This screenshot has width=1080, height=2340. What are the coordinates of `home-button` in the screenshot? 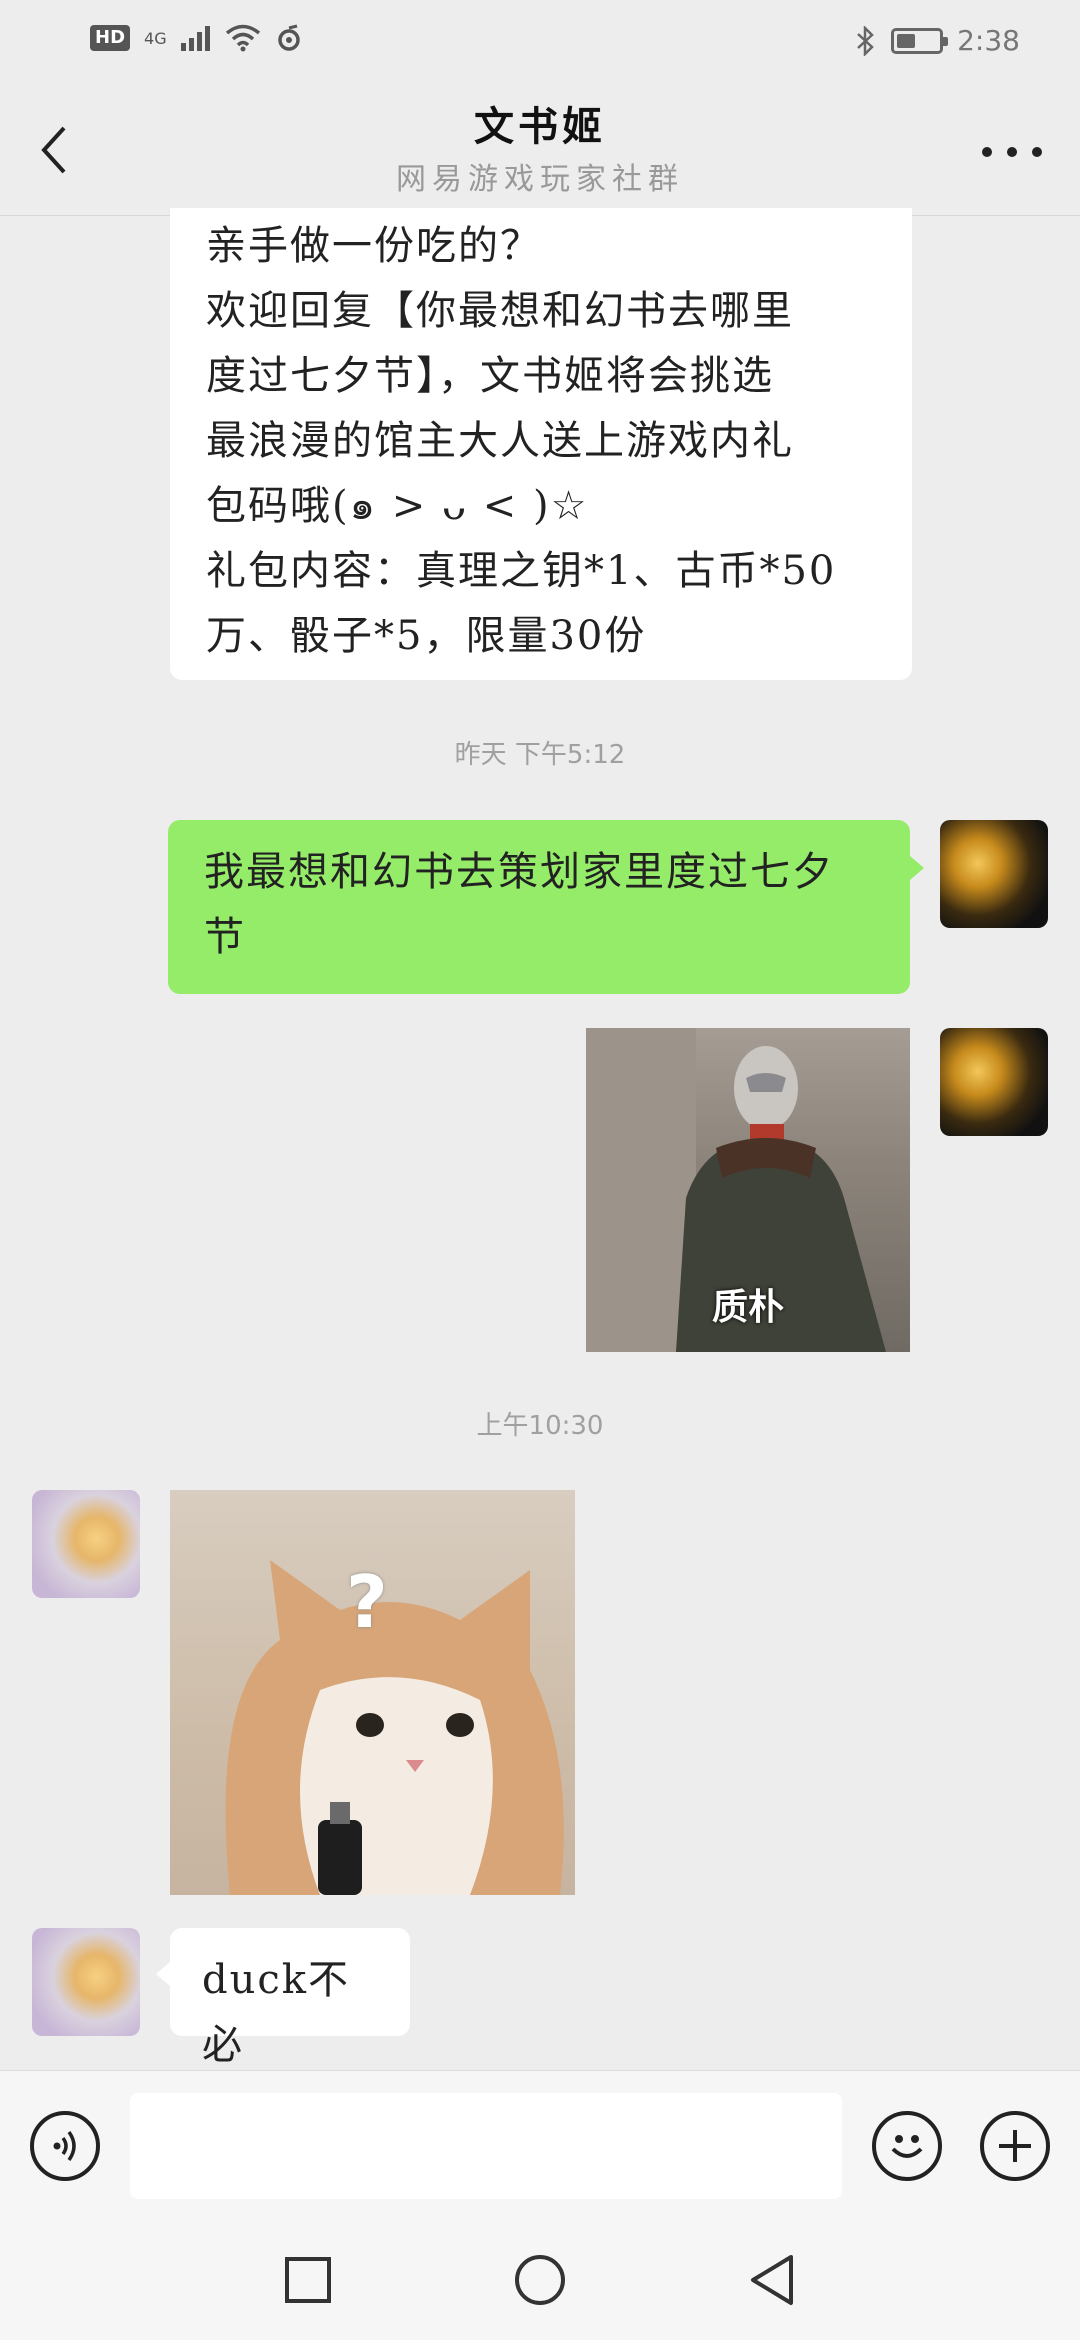 It's located at (540, 2280).